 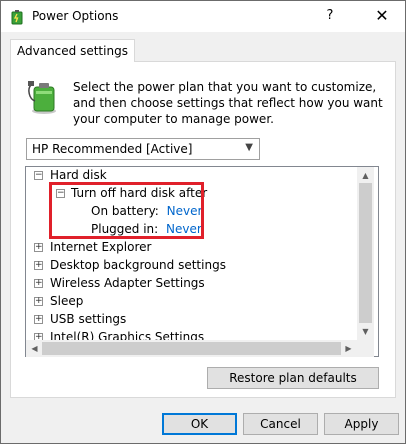 What do you see at coordinates (365, 175) in the screenshot?
I see `scroll-up-arrow-icon: ▲` at bounding box center [365, 175].